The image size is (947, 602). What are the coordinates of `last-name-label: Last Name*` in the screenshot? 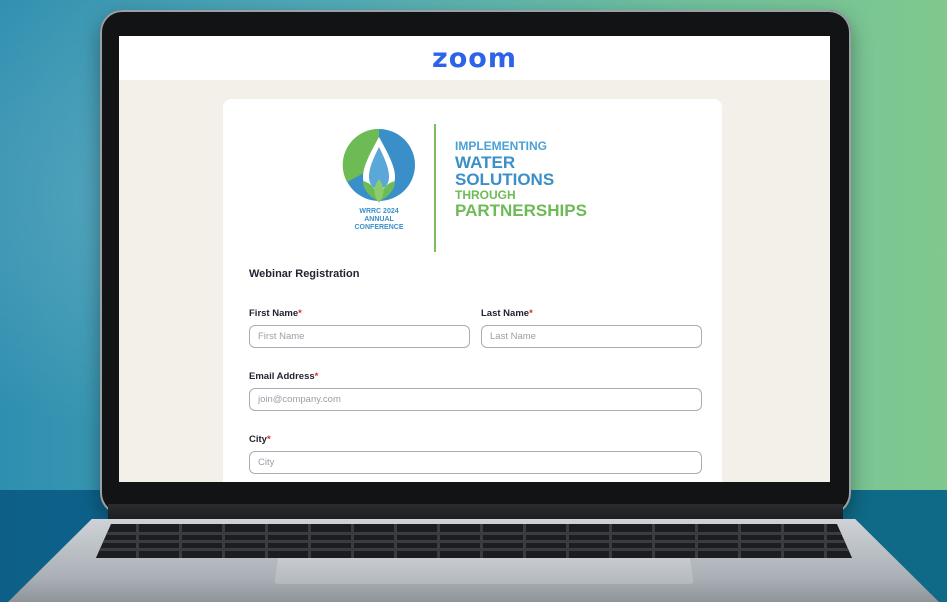 It's located at (507, 313).